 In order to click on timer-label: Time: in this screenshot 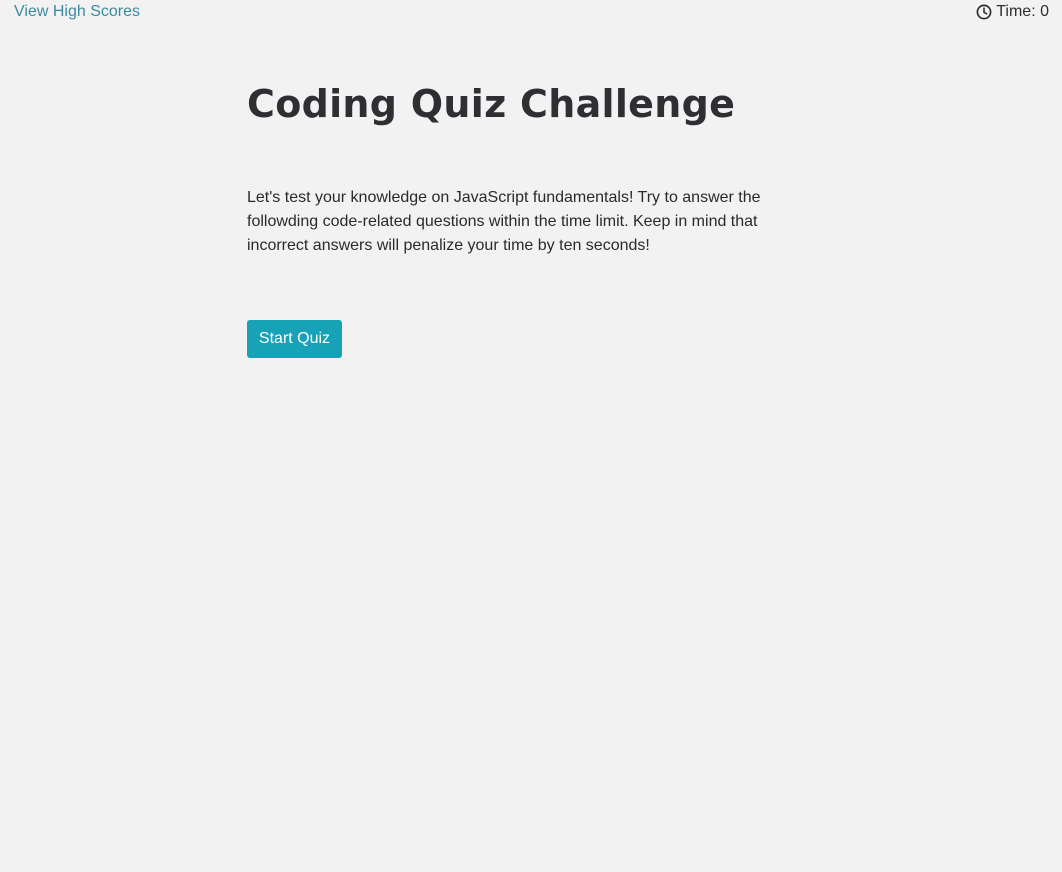, I will do `click(1016, 11)`.